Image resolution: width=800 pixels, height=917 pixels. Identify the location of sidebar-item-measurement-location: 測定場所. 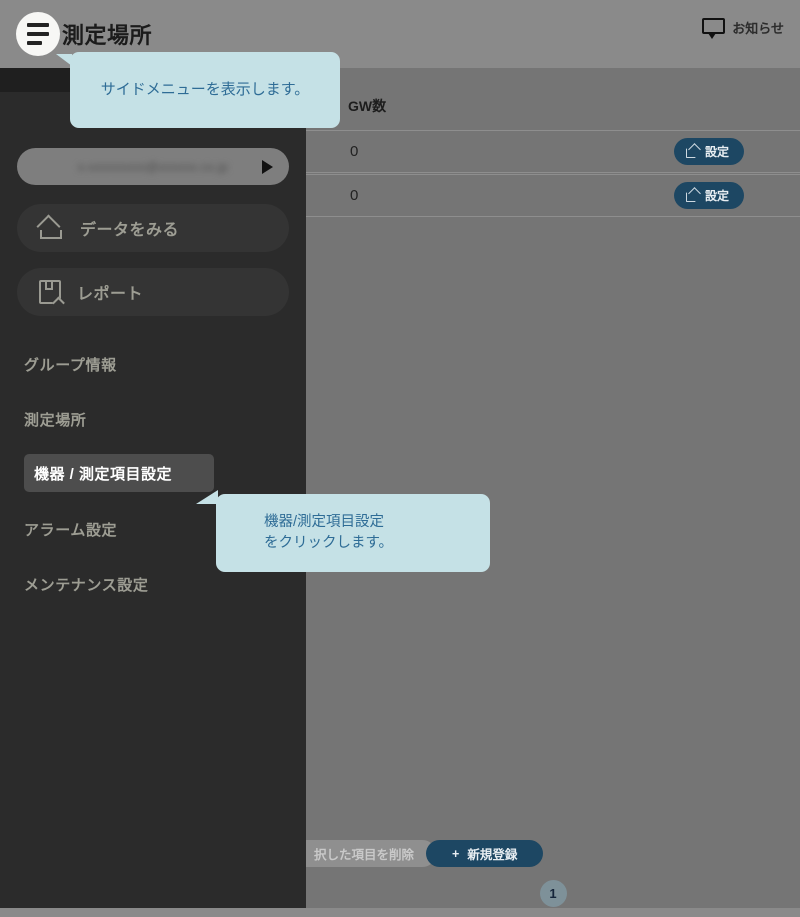
(55, 419).